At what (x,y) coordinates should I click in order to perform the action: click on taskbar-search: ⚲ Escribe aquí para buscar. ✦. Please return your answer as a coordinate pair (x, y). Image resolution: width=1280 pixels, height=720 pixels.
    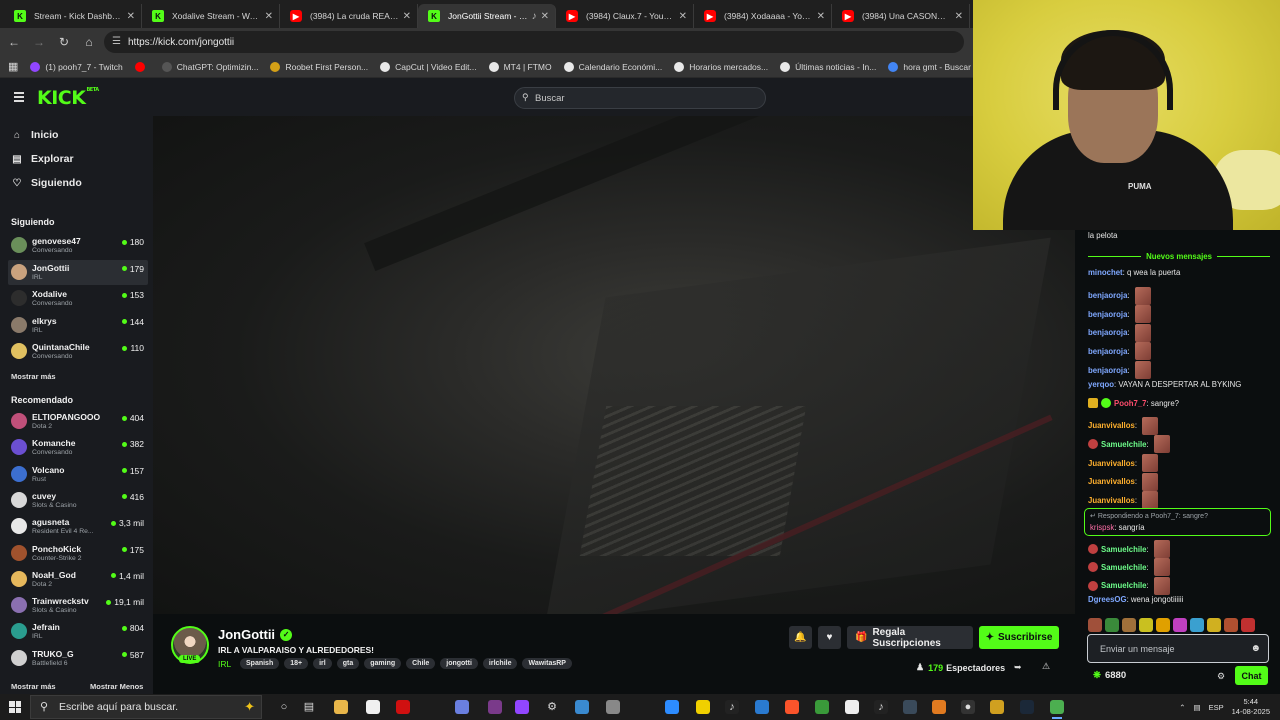
    Looking at the image, I should click on (146, 707).